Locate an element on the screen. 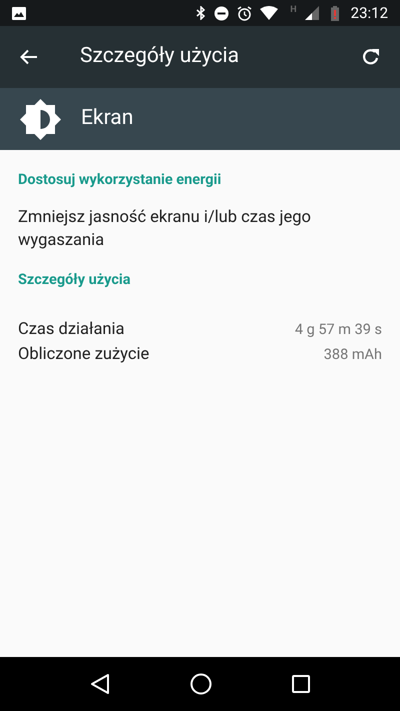  alarm-clock-icon is located at coordinates (244, 13).